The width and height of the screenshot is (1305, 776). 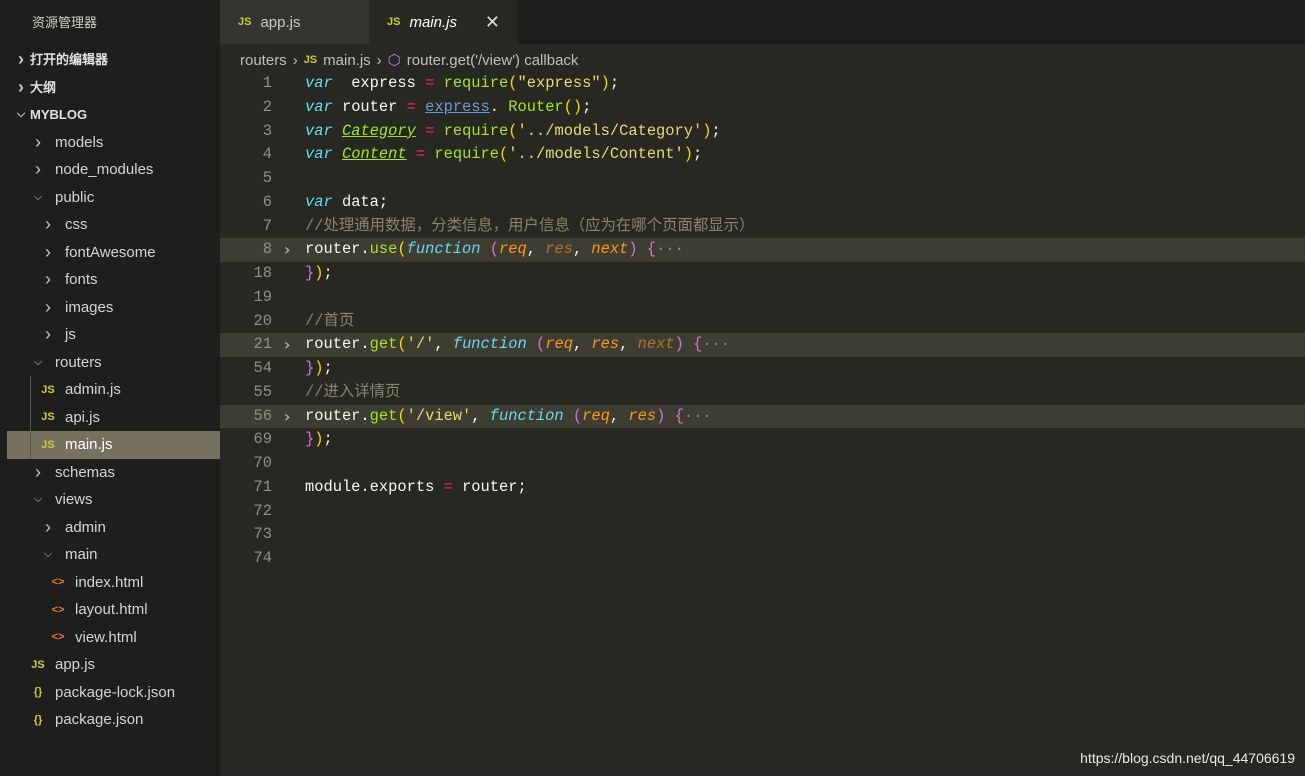 What do you see at coordinates (573, 106) in the screenshot?
I see `code-token: ()` at bounding box center [573, 106].